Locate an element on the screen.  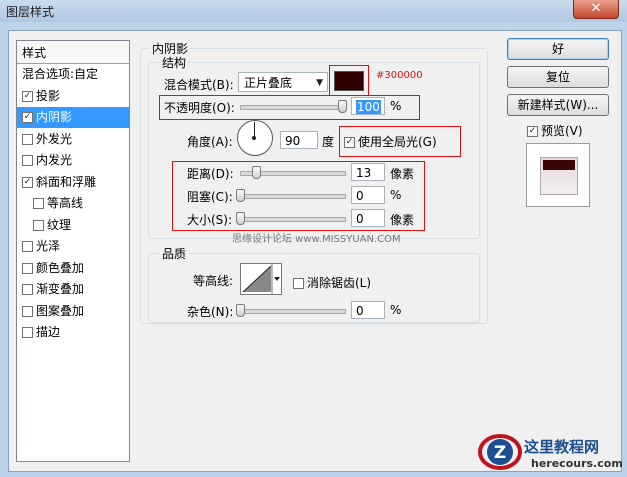
angle-input: 90 is located at coordinates (299, 140).